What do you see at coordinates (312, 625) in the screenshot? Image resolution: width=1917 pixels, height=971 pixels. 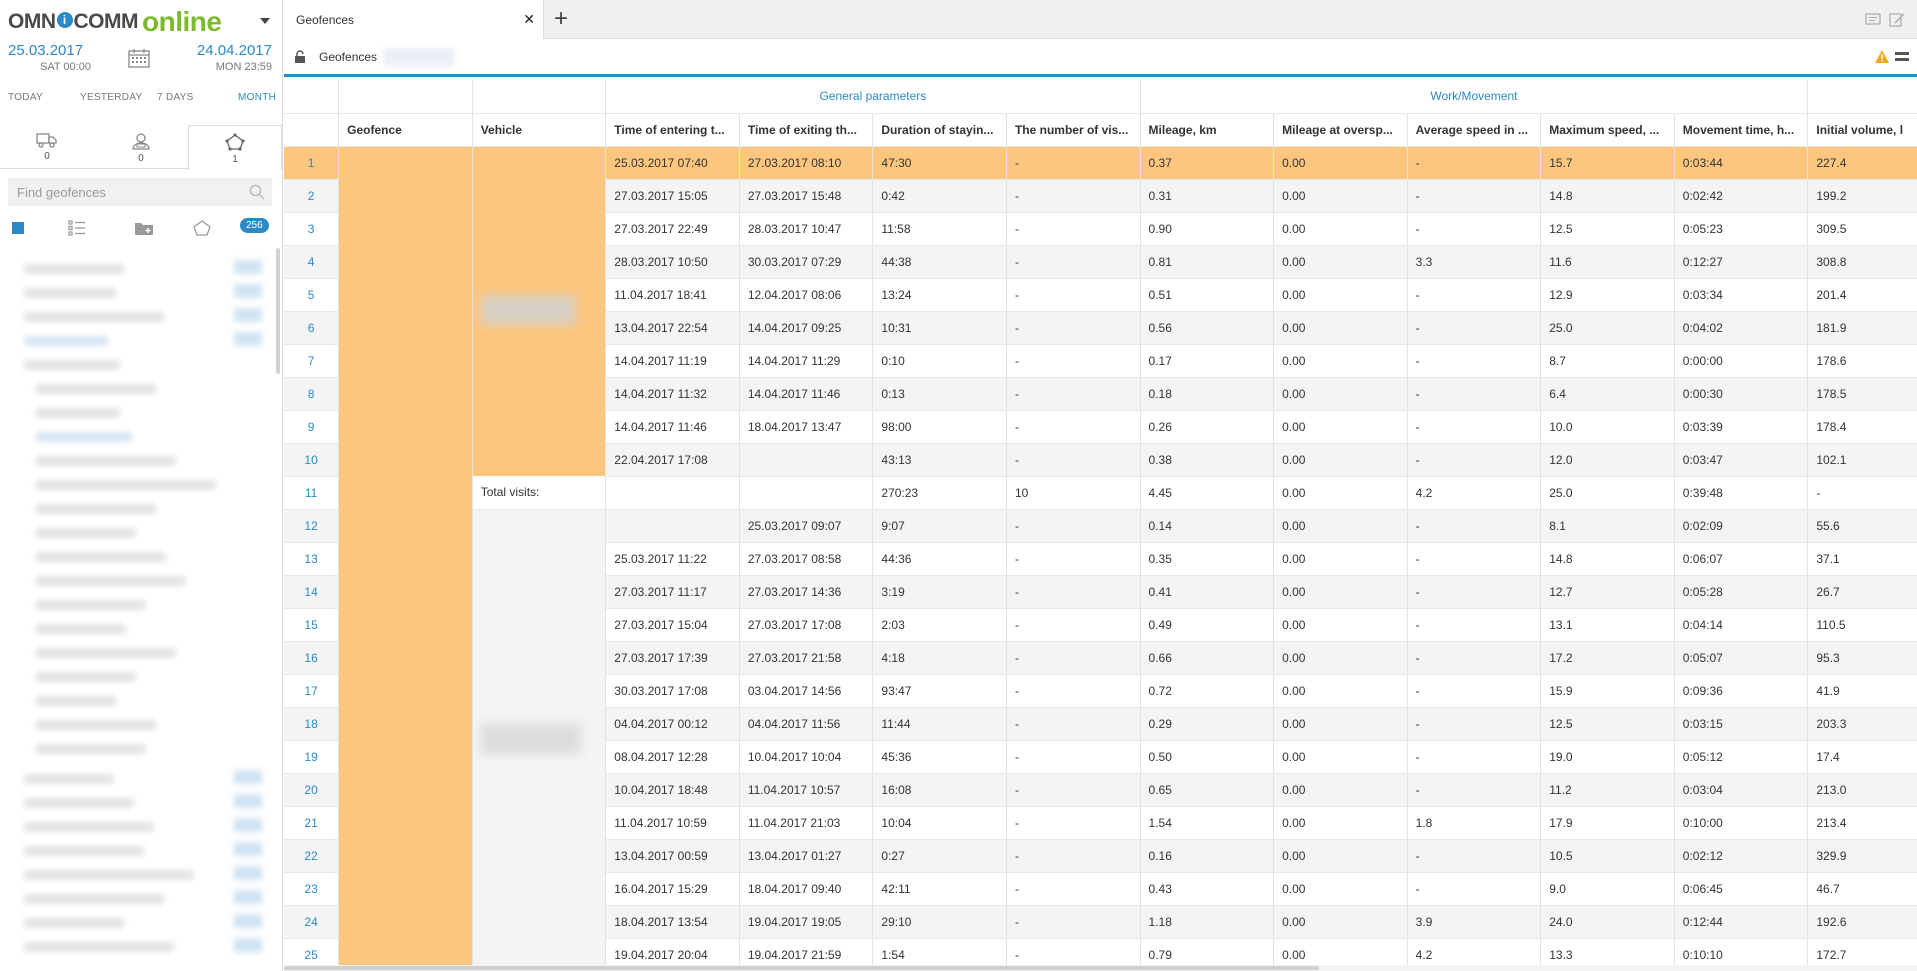 I see `row-number: 15` at bounding box center [312, 625].